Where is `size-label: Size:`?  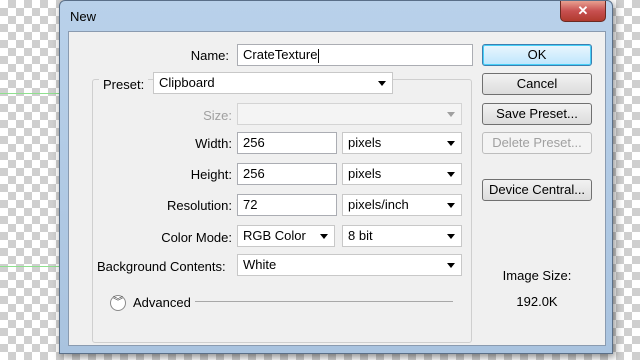
size-label: Size: is located at coordinates (217, 115).